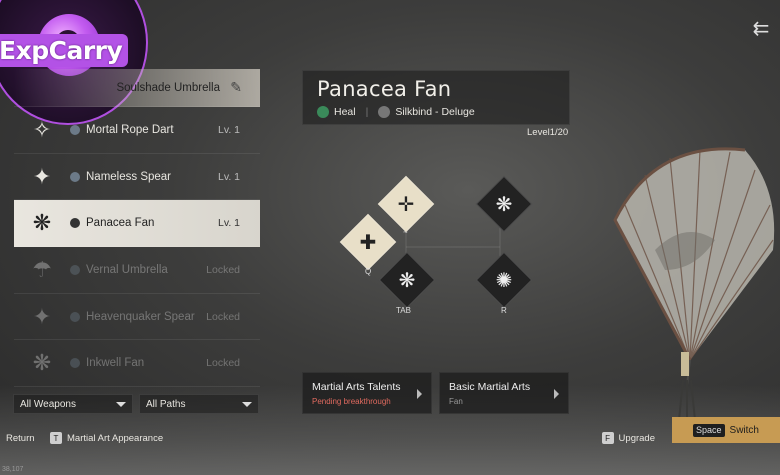 This screenshot has height=475, width=780. Describe the element at coordinates (761, 28) in the screenshot. I see `back-arrow-icon: ⇇` at that location.